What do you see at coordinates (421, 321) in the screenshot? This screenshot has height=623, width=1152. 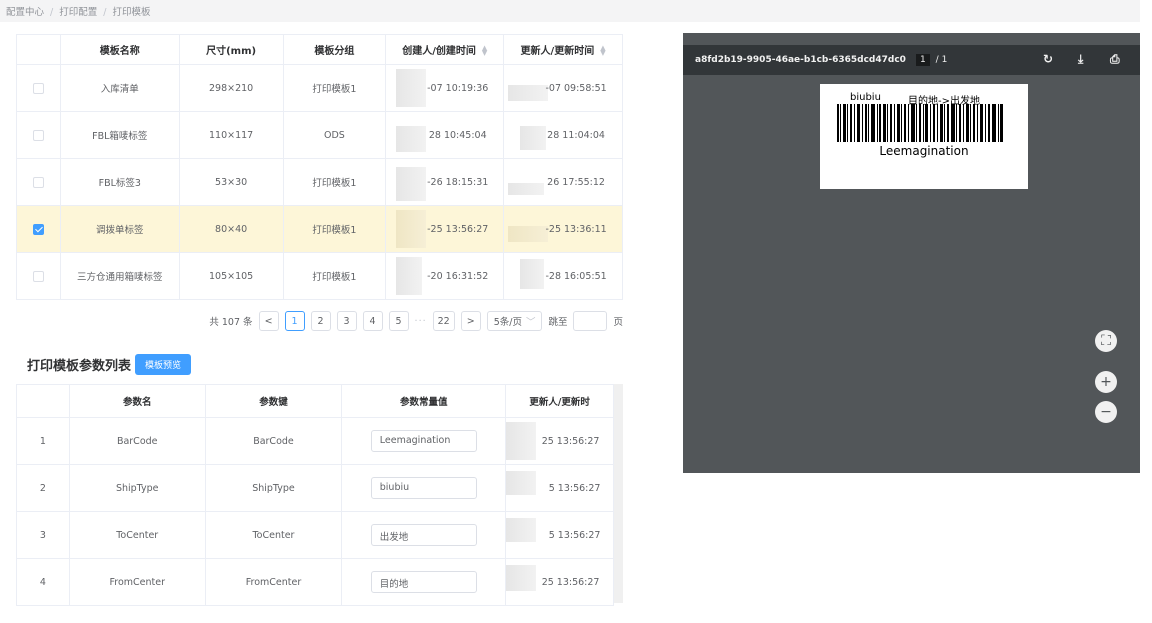 I see `more-pages-icon: ···` at bounding box center [421, 321].